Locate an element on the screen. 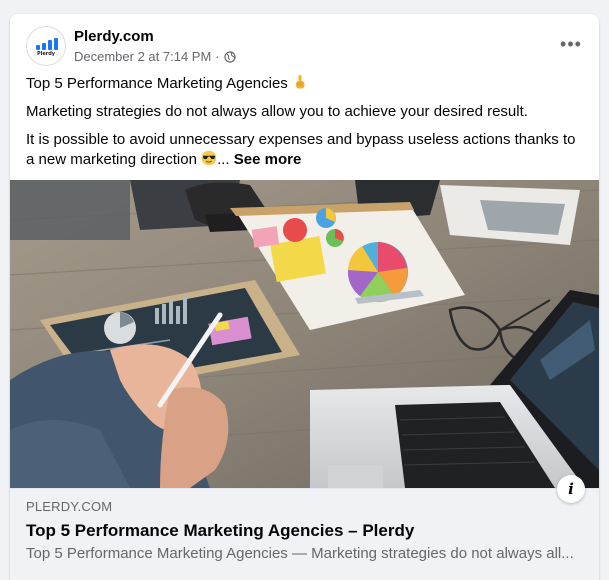 This screenshot has width=609, height=580. post-subline: December 2 at 7:14 PM · is located at coordinates (155, 56).